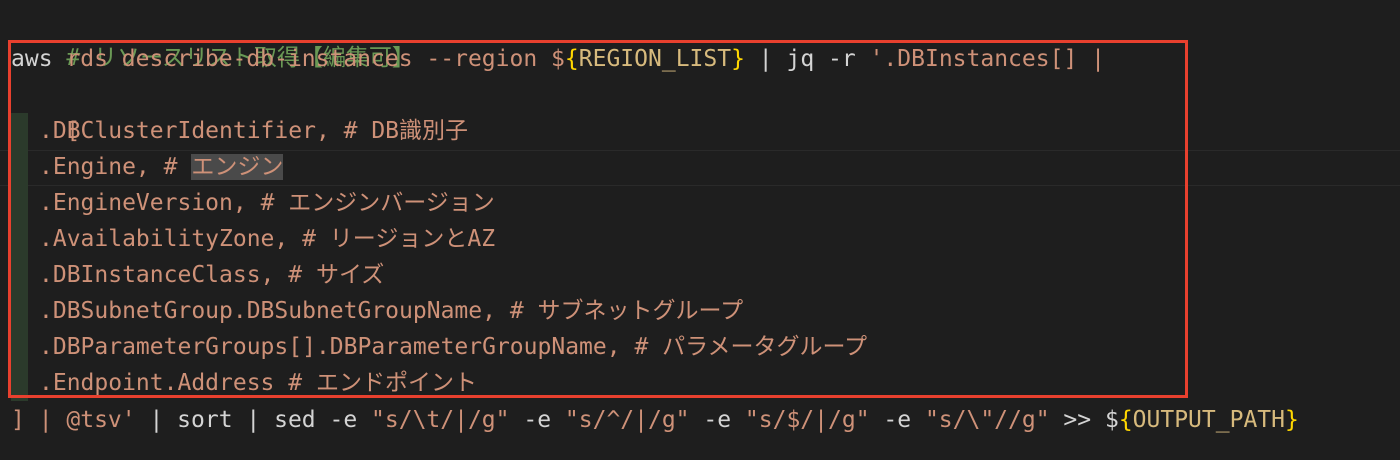 The image size is (1400, 460). Describe the element at coordinates (377, 203) in the screenshot. I see `field-comment: # エンジンバージョン` at that location.